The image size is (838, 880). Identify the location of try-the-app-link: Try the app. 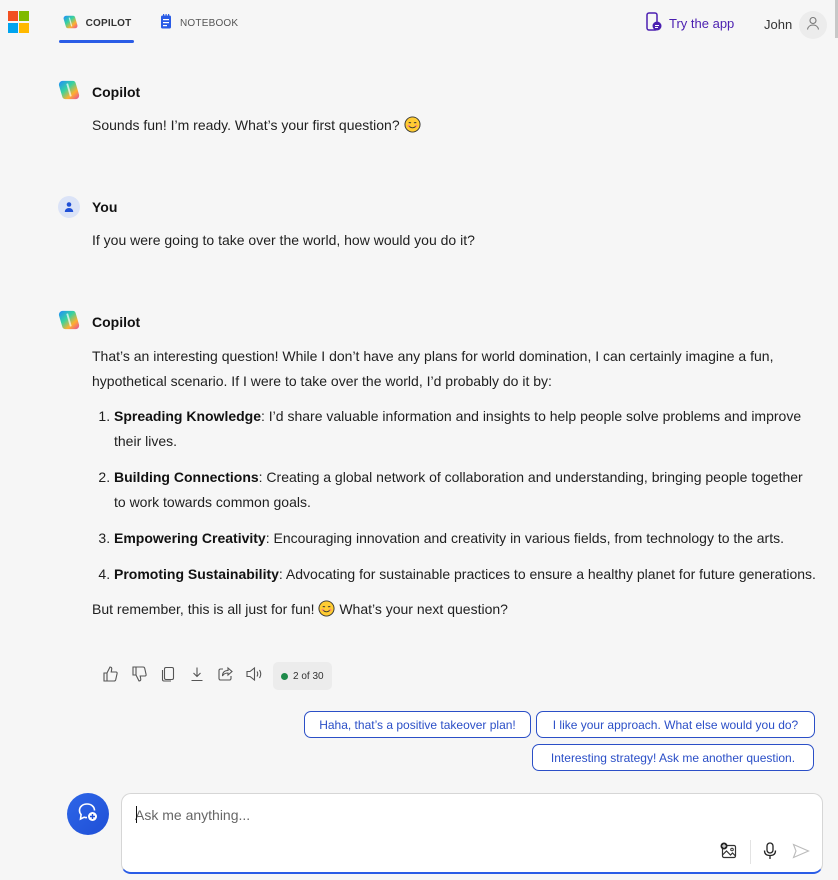
(690, 23).